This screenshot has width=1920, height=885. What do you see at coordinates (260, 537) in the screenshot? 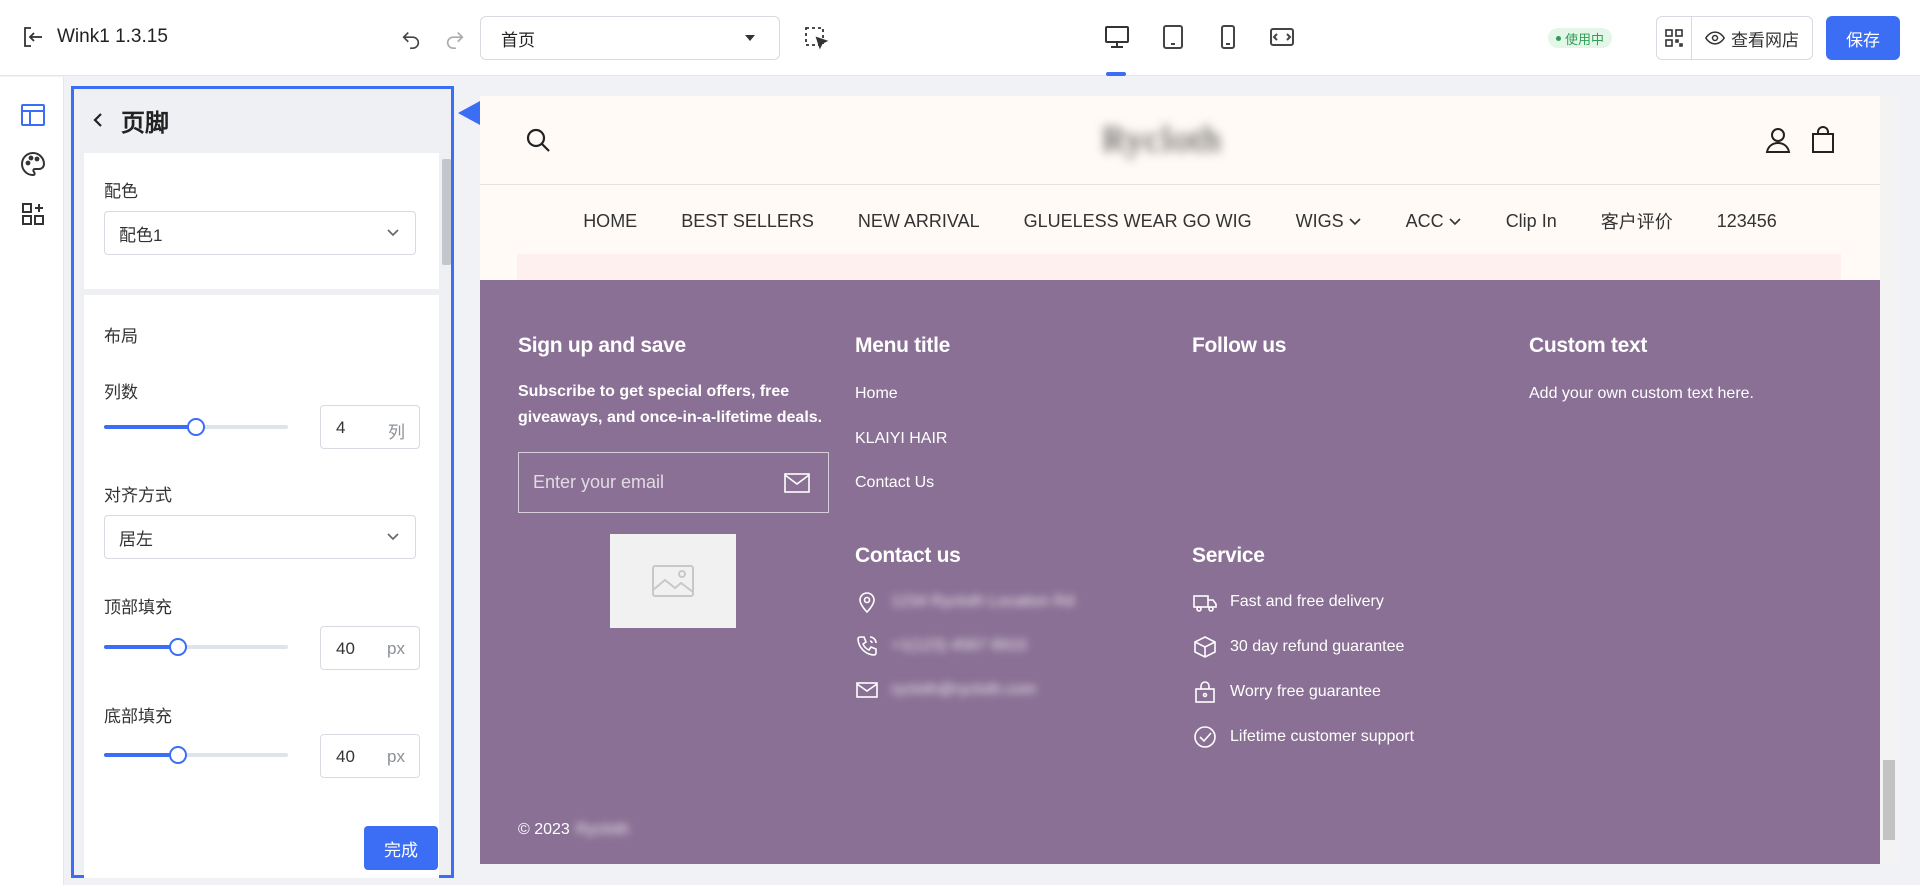
I see `align-select: 居左` at bounding box center [260, 537].